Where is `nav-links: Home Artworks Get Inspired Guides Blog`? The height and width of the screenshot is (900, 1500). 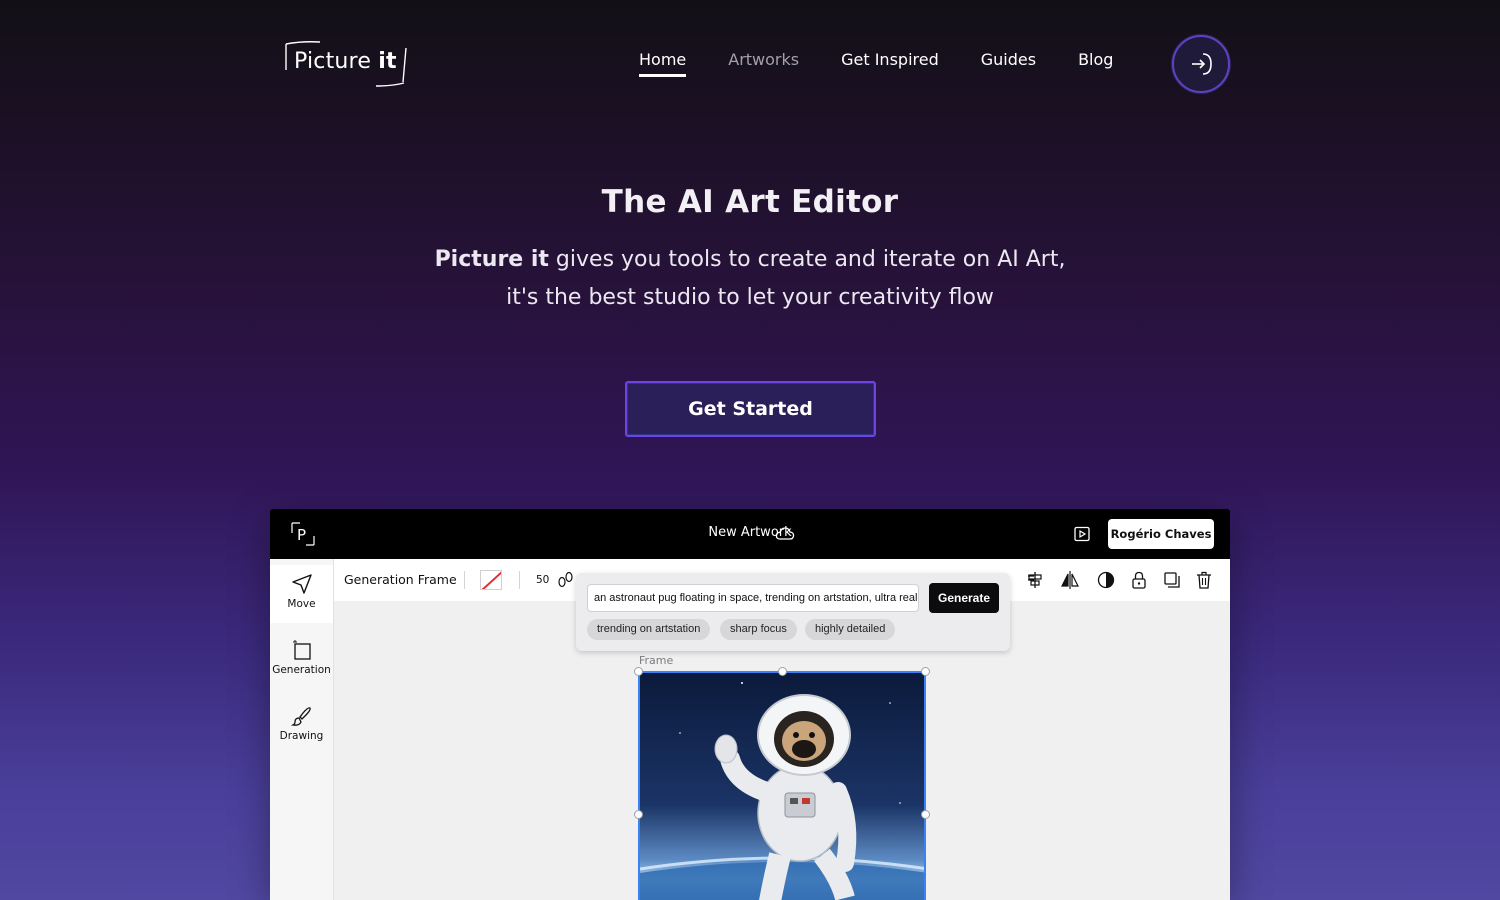
nav-links: Home Artworks Get Inspired Guides Blog is located at coordinates (876, 63).